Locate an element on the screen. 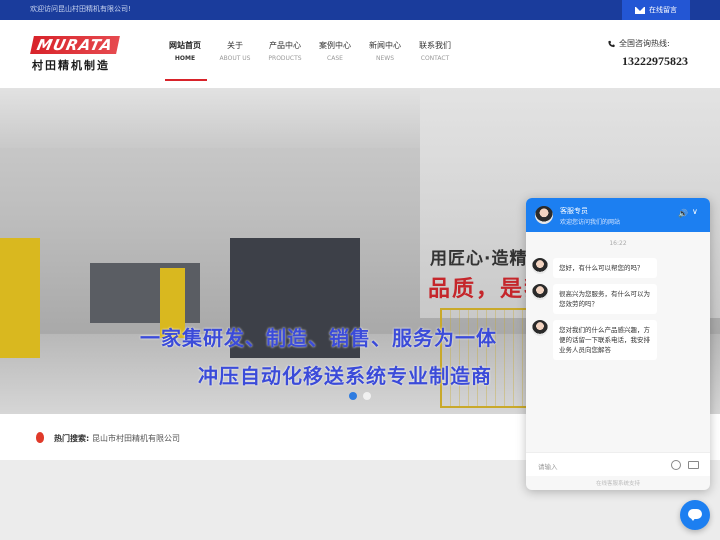  chat-message: 很高兴为您服务，有什么可以为您效劳的吗？ is located at coordinates (594, 299).